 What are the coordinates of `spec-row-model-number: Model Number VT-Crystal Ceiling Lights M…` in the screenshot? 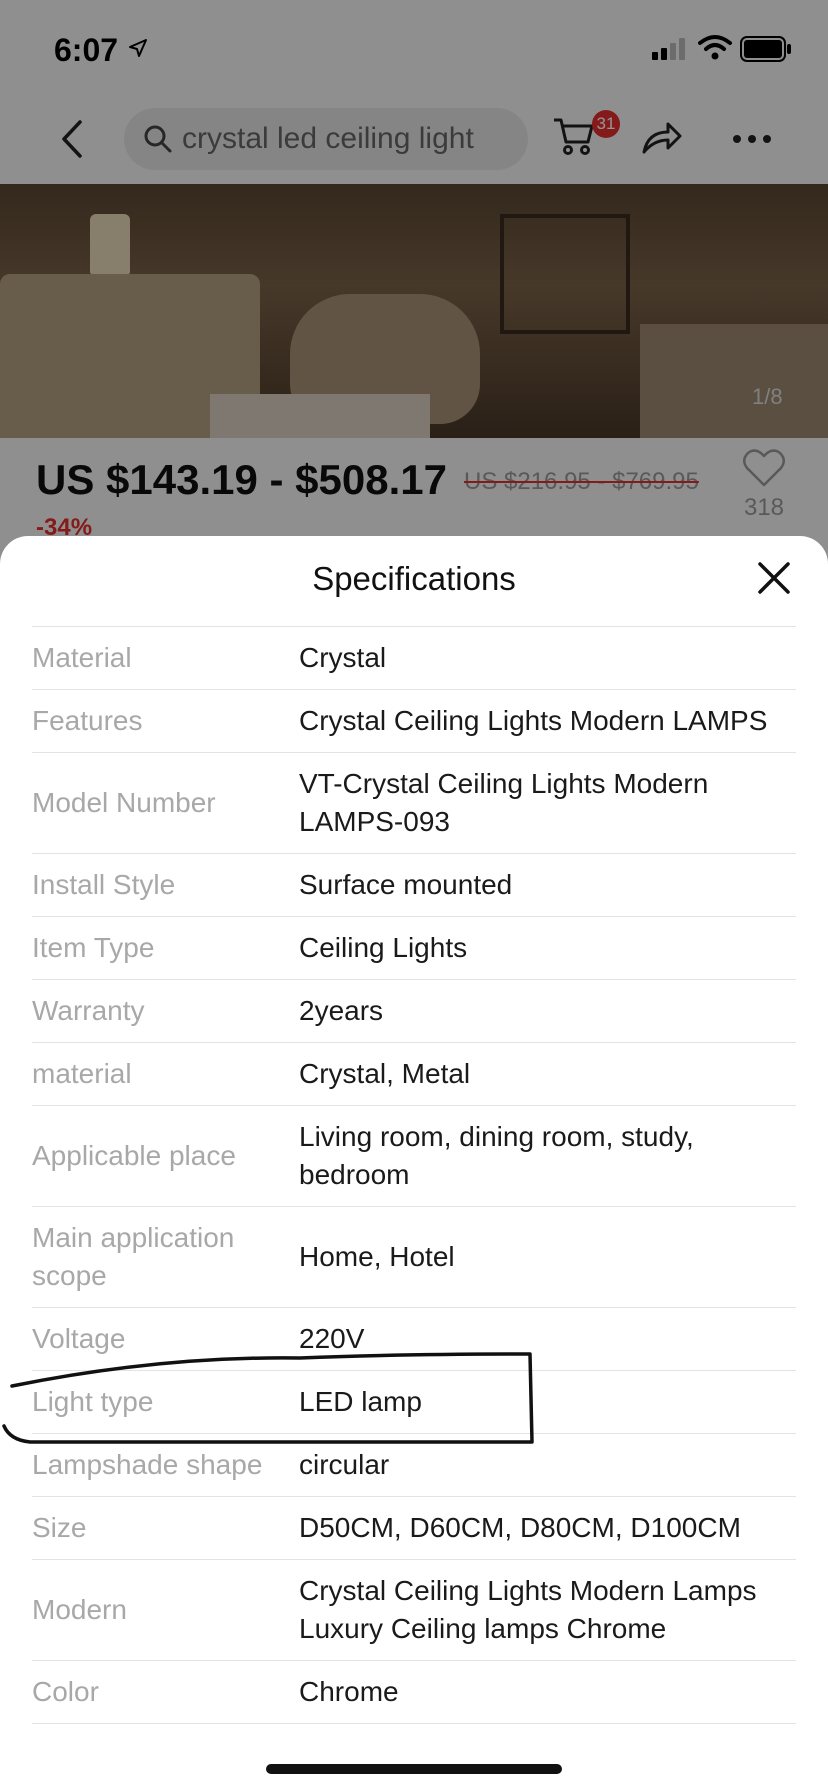 It's located at (414, 803).